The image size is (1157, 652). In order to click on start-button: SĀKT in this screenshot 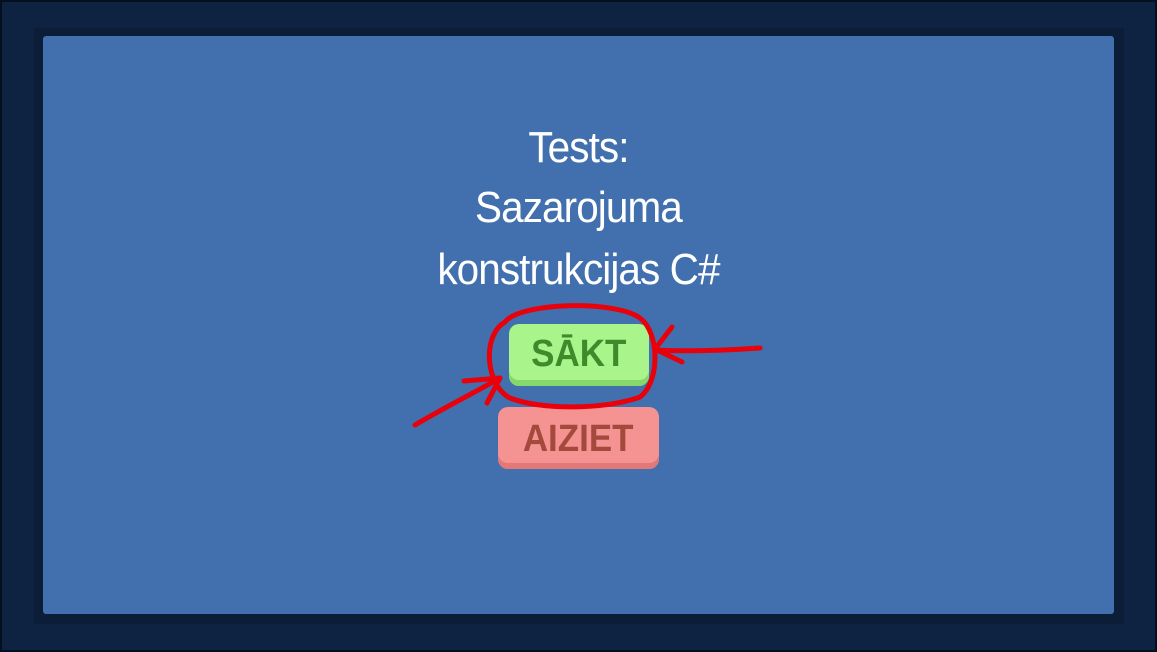, I will do `click(579, 355)`.